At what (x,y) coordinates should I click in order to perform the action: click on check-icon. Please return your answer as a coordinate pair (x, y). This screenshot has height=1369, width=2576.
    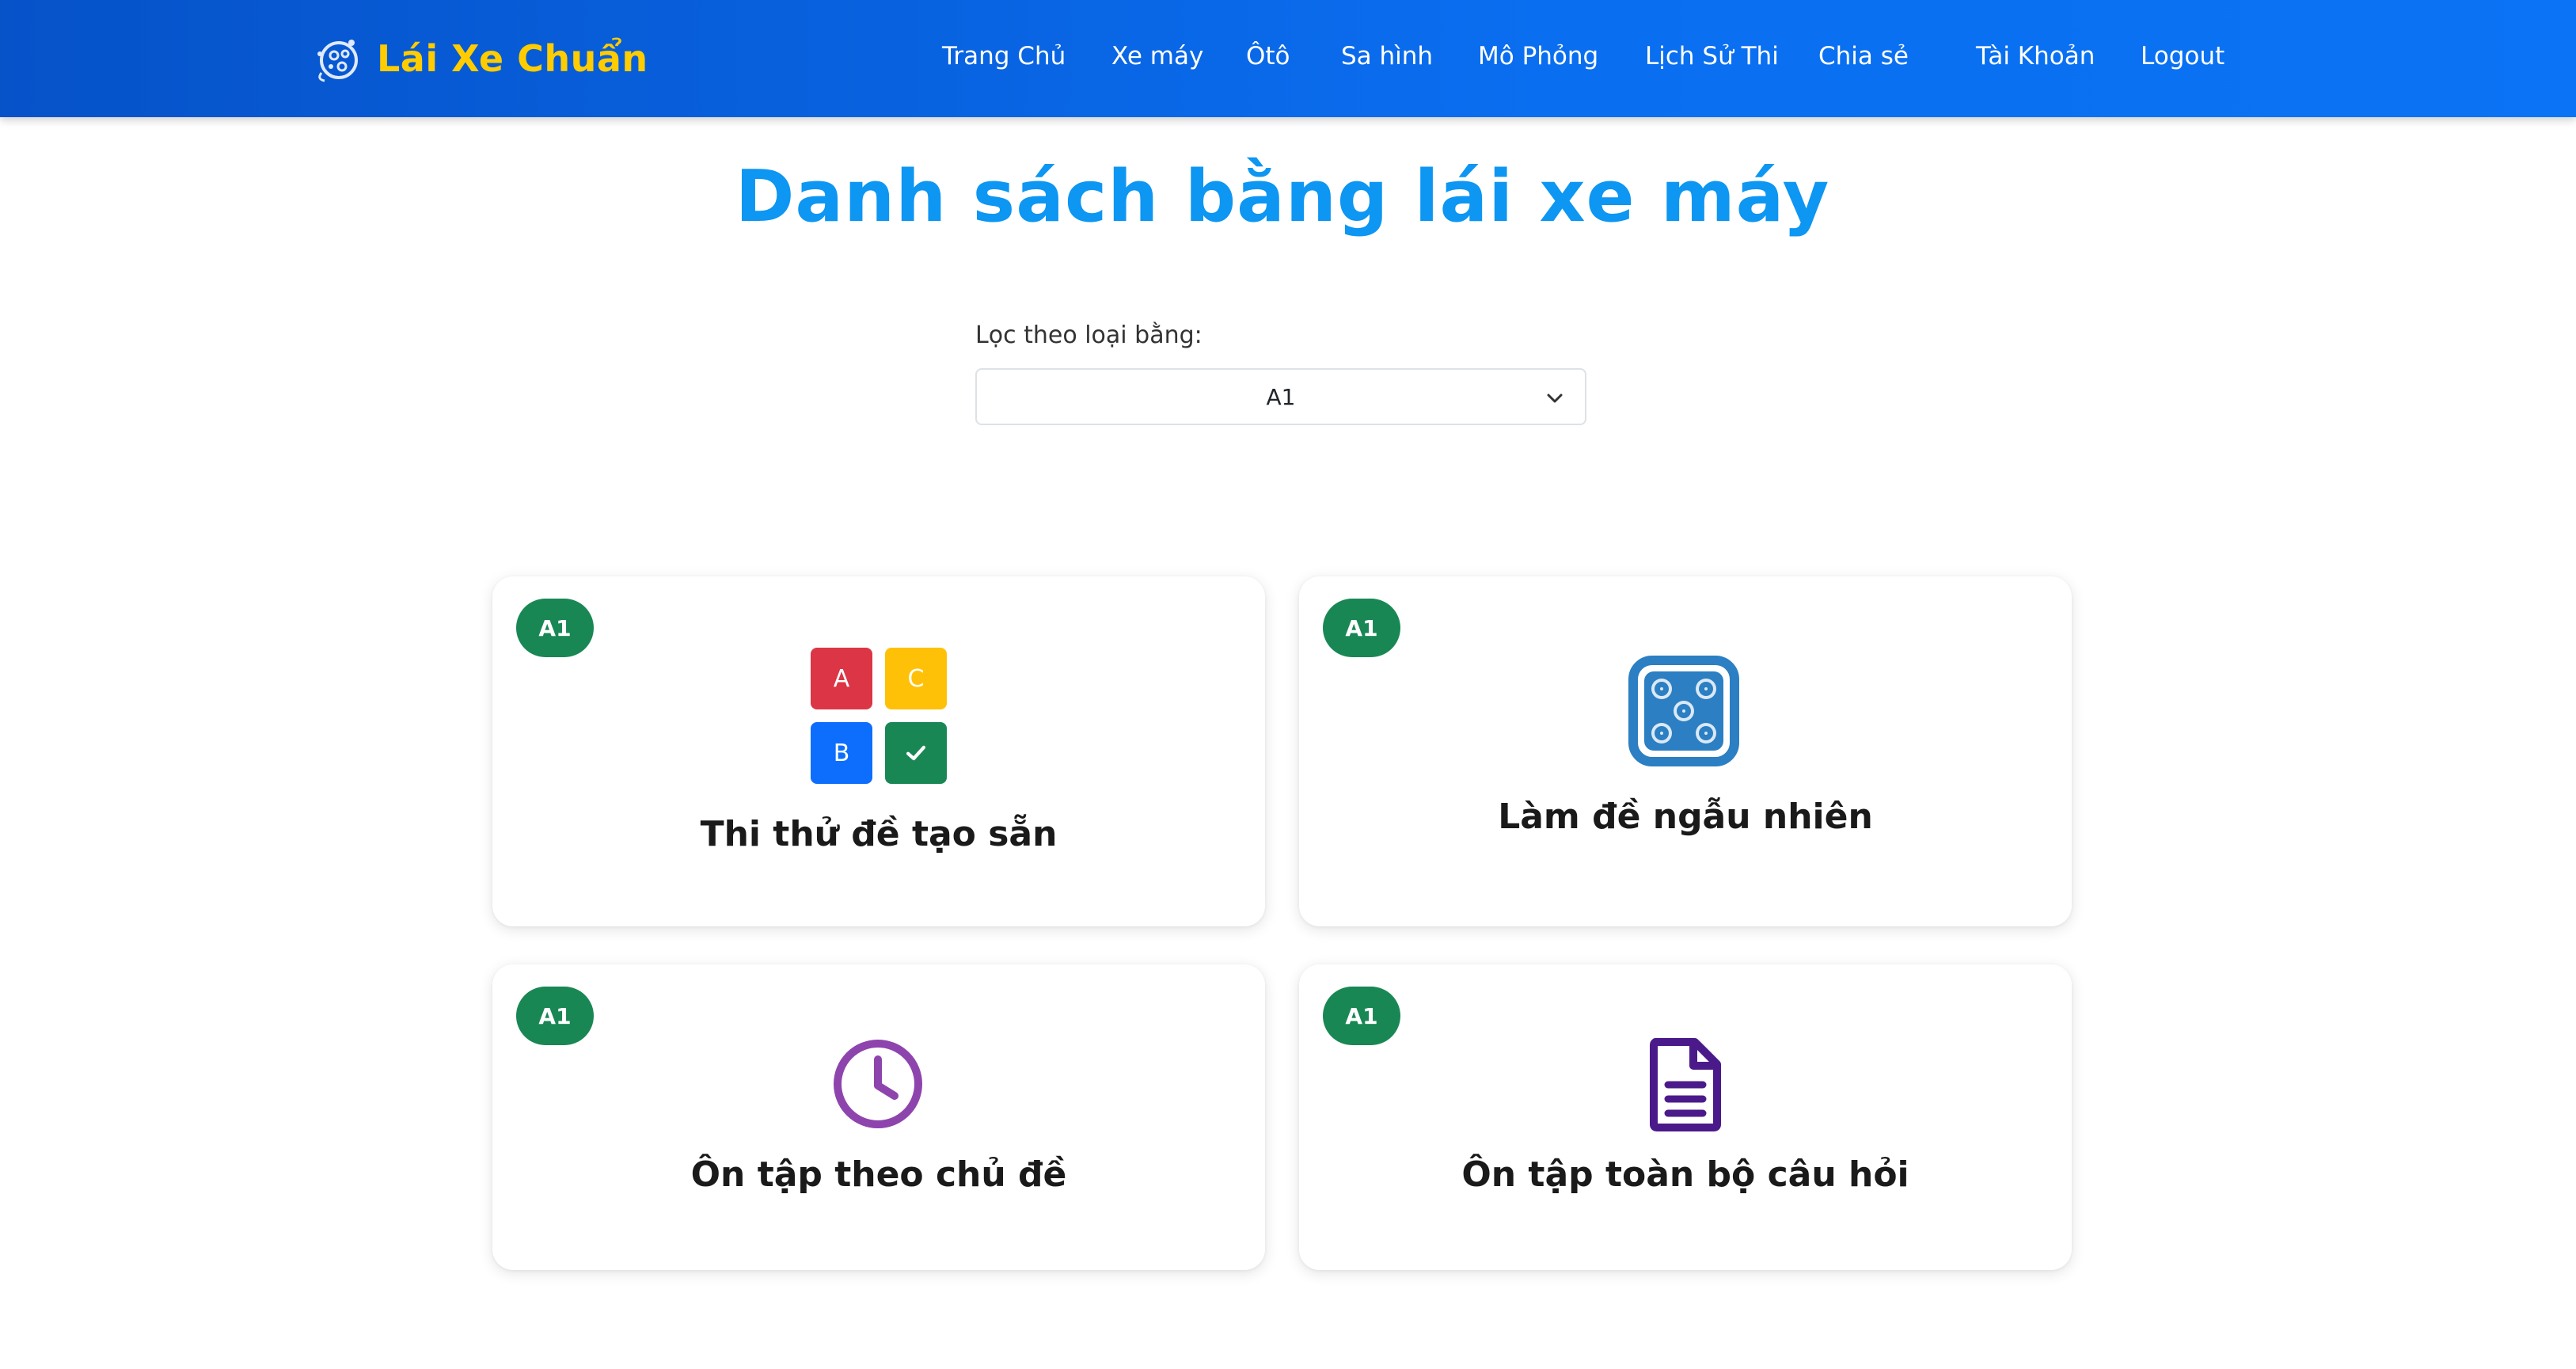
    Looking at the image, I should click on (916, 753).